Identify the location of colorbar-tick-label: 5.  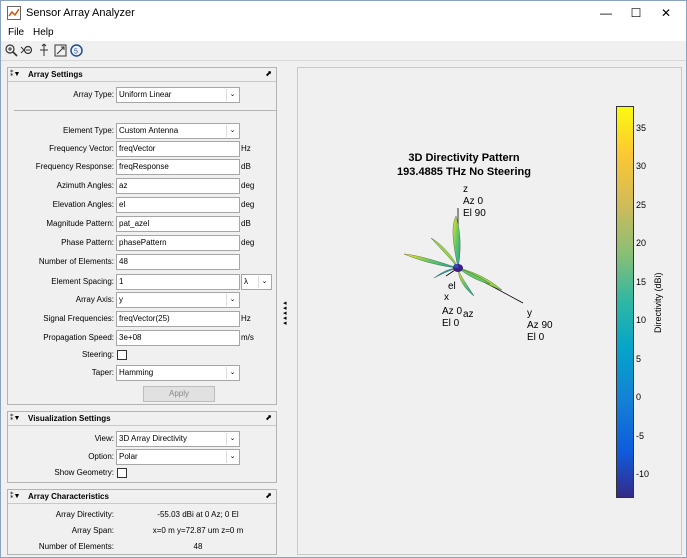
(639, 358).